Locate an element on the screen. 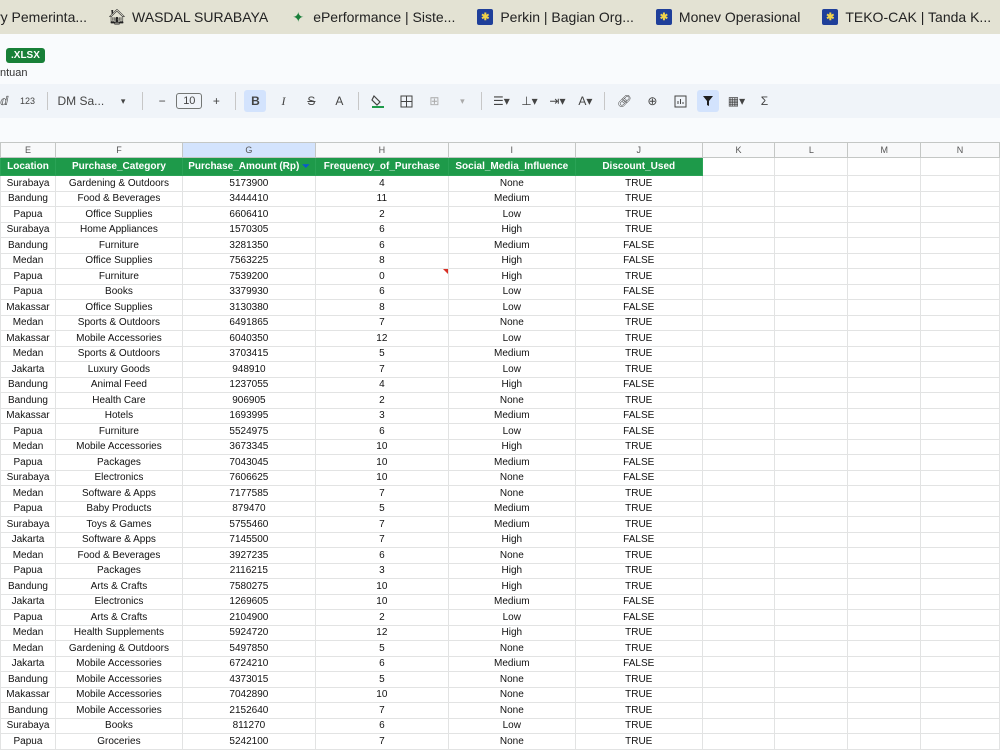 This screenshot has height=750, width=1000. cell: Books is located at coordinates (118, 291).